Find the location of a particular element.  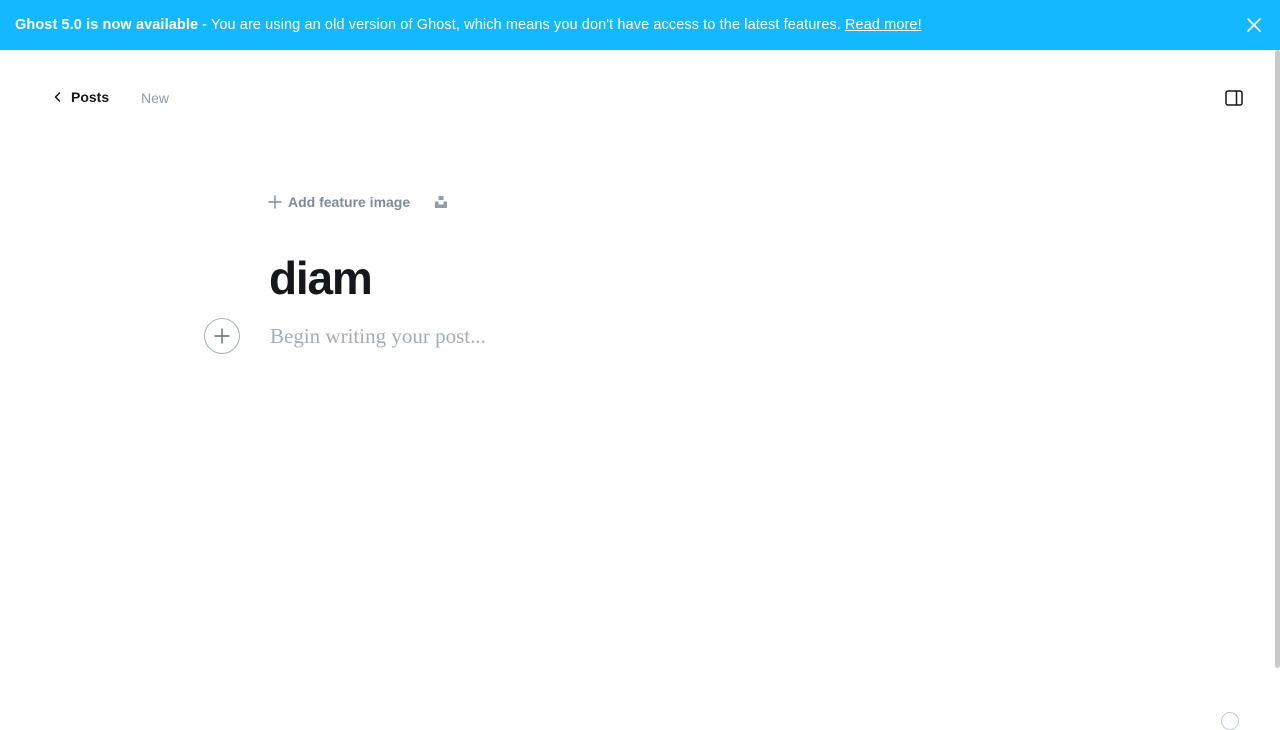

banner-read-more-link: Read more! is located at coordinates (883, 25).